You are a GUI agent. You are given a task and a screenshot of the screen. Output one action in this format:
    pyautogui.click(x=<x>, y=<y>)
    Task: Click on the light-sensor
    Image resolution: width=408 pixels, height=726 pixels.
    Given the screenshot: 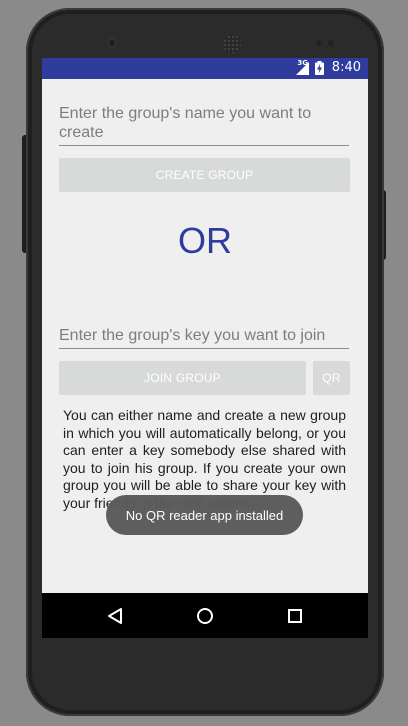 What is the action you would take?
    pyautogui.click(x=331, y=43)
    